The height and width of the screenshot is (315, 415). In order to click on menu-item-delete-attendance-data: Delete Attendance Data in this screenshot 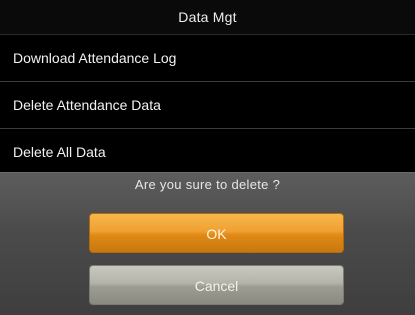, I will do `click(207, 104)`.